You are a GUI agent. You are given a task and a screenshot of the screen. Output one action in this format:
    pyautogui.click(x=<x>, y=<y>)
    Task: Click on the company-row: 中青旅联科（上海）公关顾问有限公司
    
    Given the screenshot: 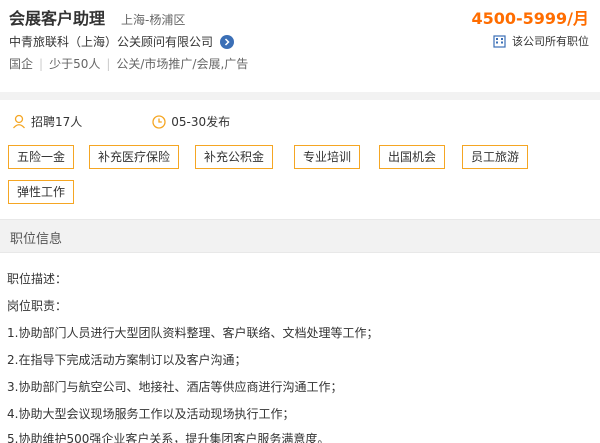 What is the action you would take?
    pyautogui.click(x=122, y=41)
    